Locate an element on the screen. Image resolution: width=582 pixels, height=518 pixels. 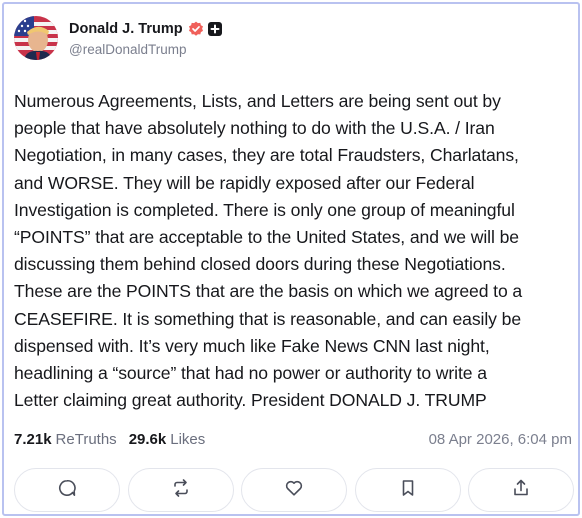
post-header: Donald J. Trump @realDonaldTrump is located at coordinates (118, 38).